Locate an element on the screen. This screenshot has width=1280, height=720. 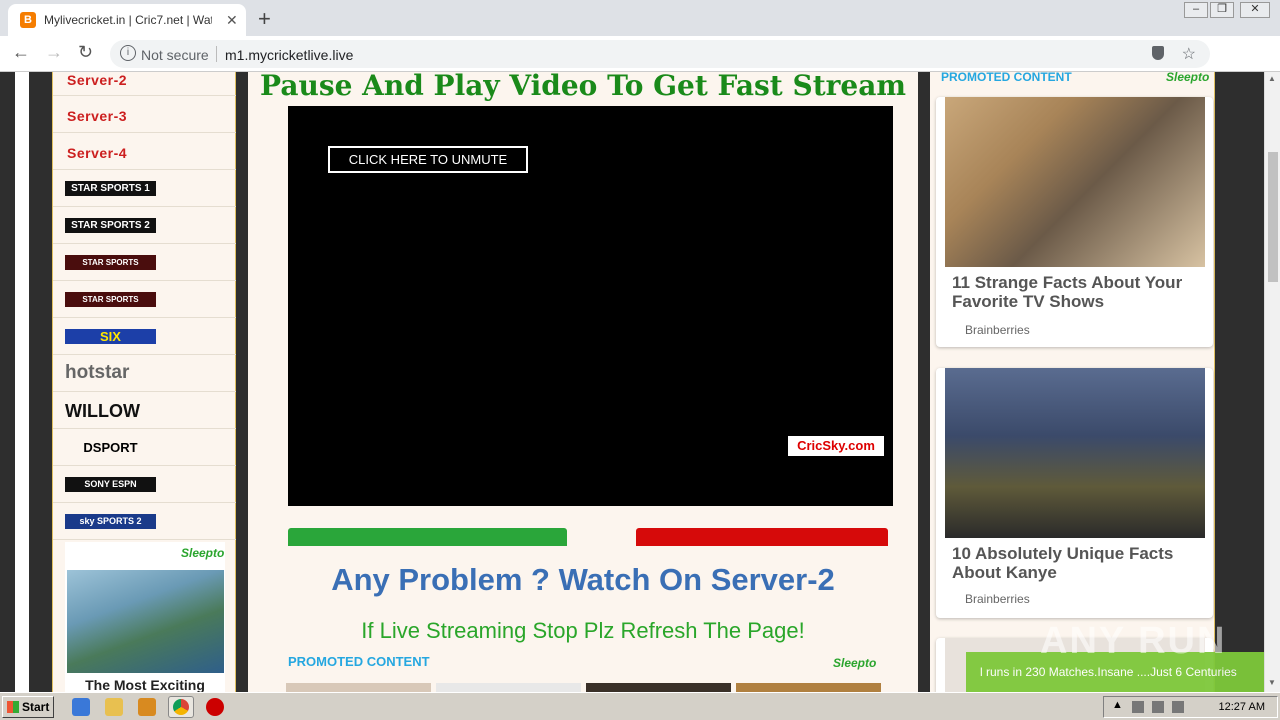
page-headline: Pause And Play Video To Get Fast Stream is located at coordinates (583, 87).